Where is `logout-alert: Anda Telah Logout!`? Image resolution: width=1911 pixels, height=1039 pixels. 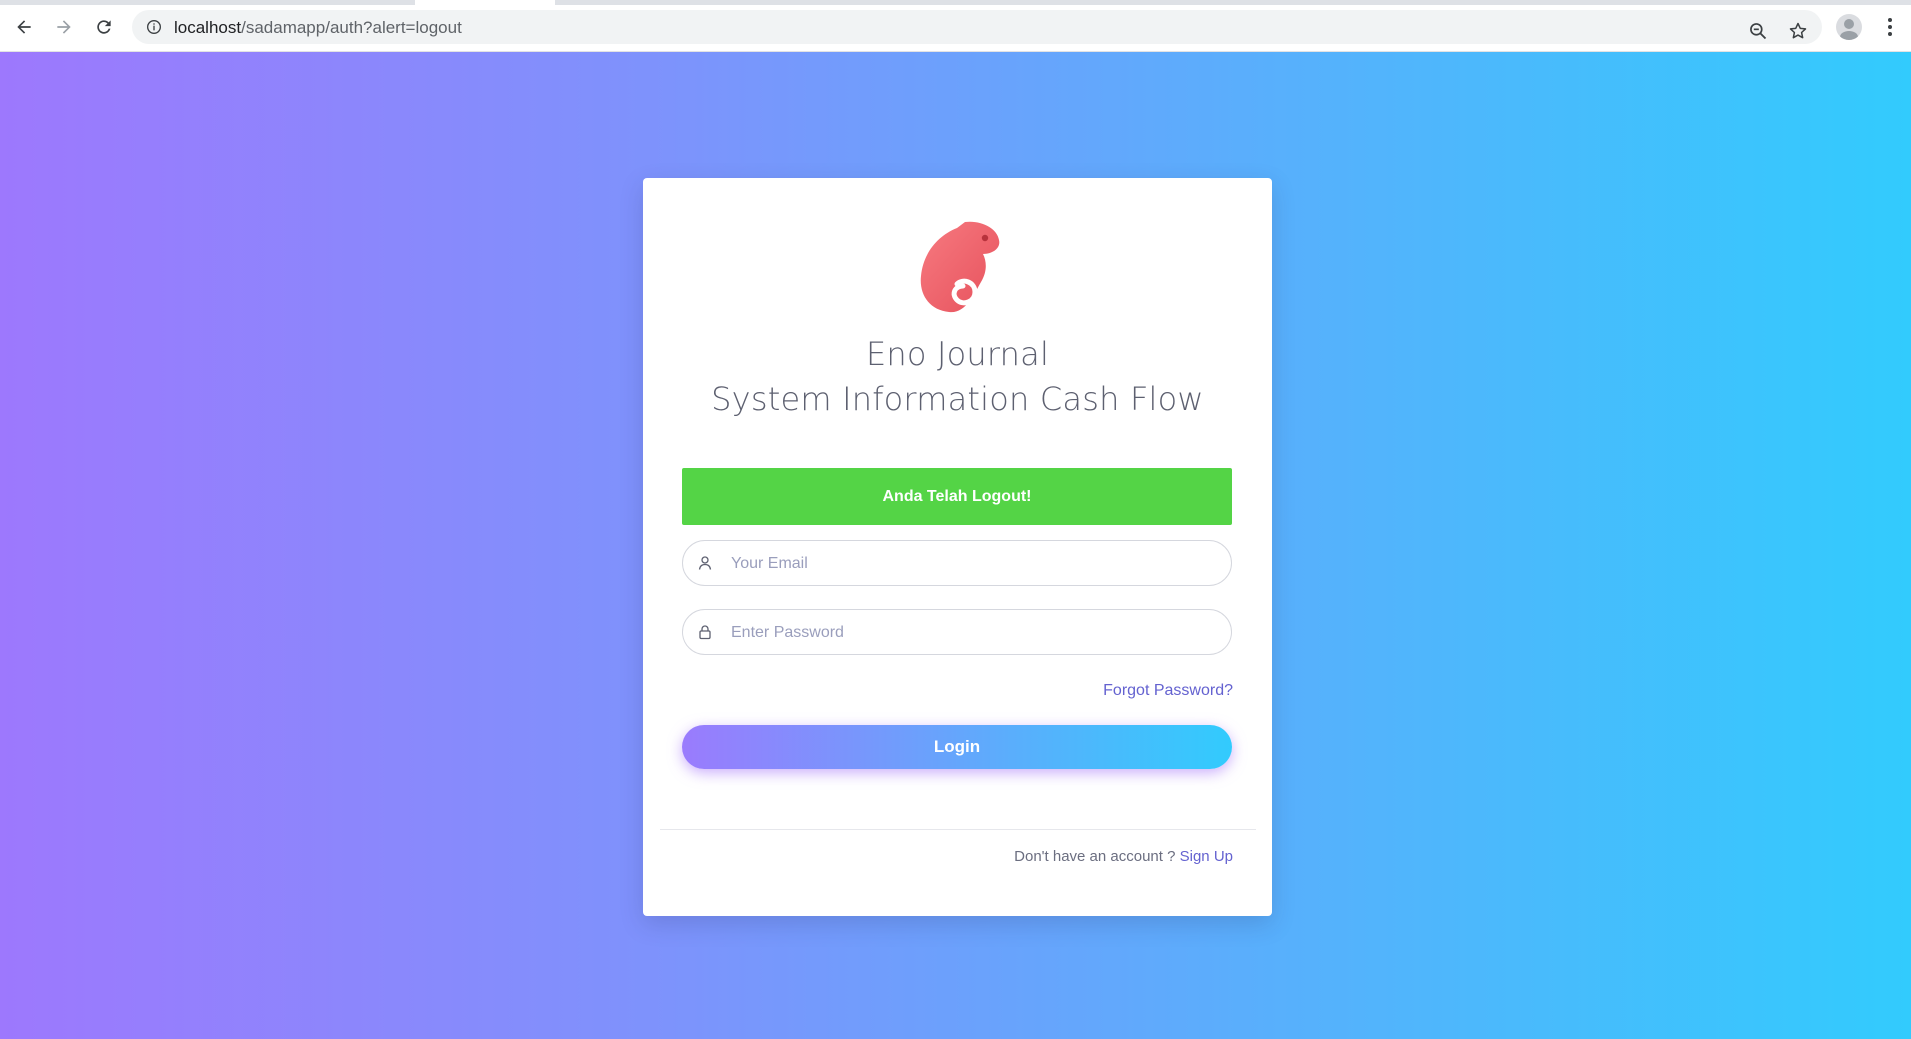 logout-alert: Anda Telah Logout! is located at coordinates (957, 496).